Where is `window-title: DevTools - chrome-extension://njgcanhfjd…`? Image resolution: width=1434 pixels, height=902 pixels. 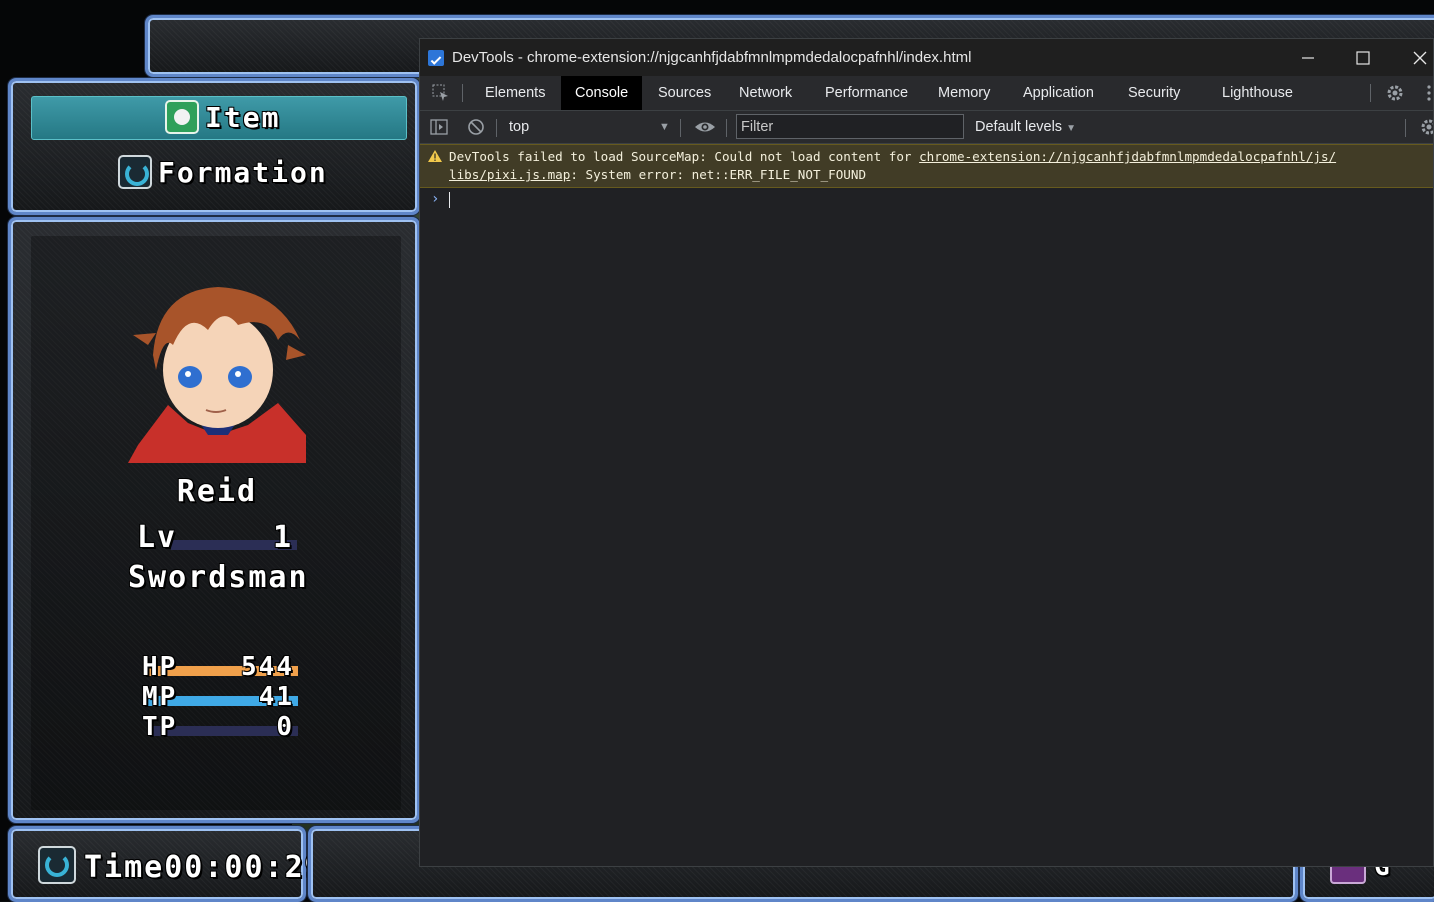 window-title: DevTools - chrome-extension://njgcanhfjd… is located at coordinates (712, 57).